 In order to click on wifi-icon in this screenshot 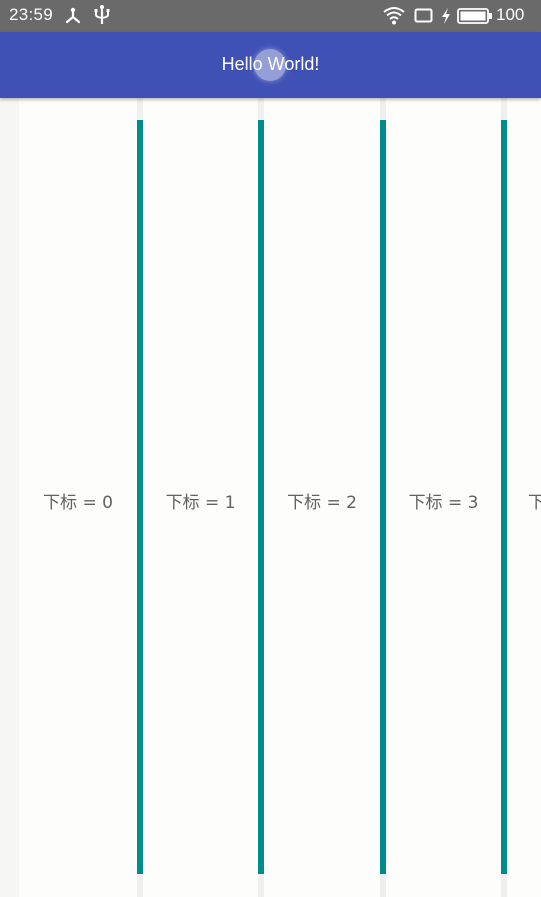, I will do `click(394, 17)`.